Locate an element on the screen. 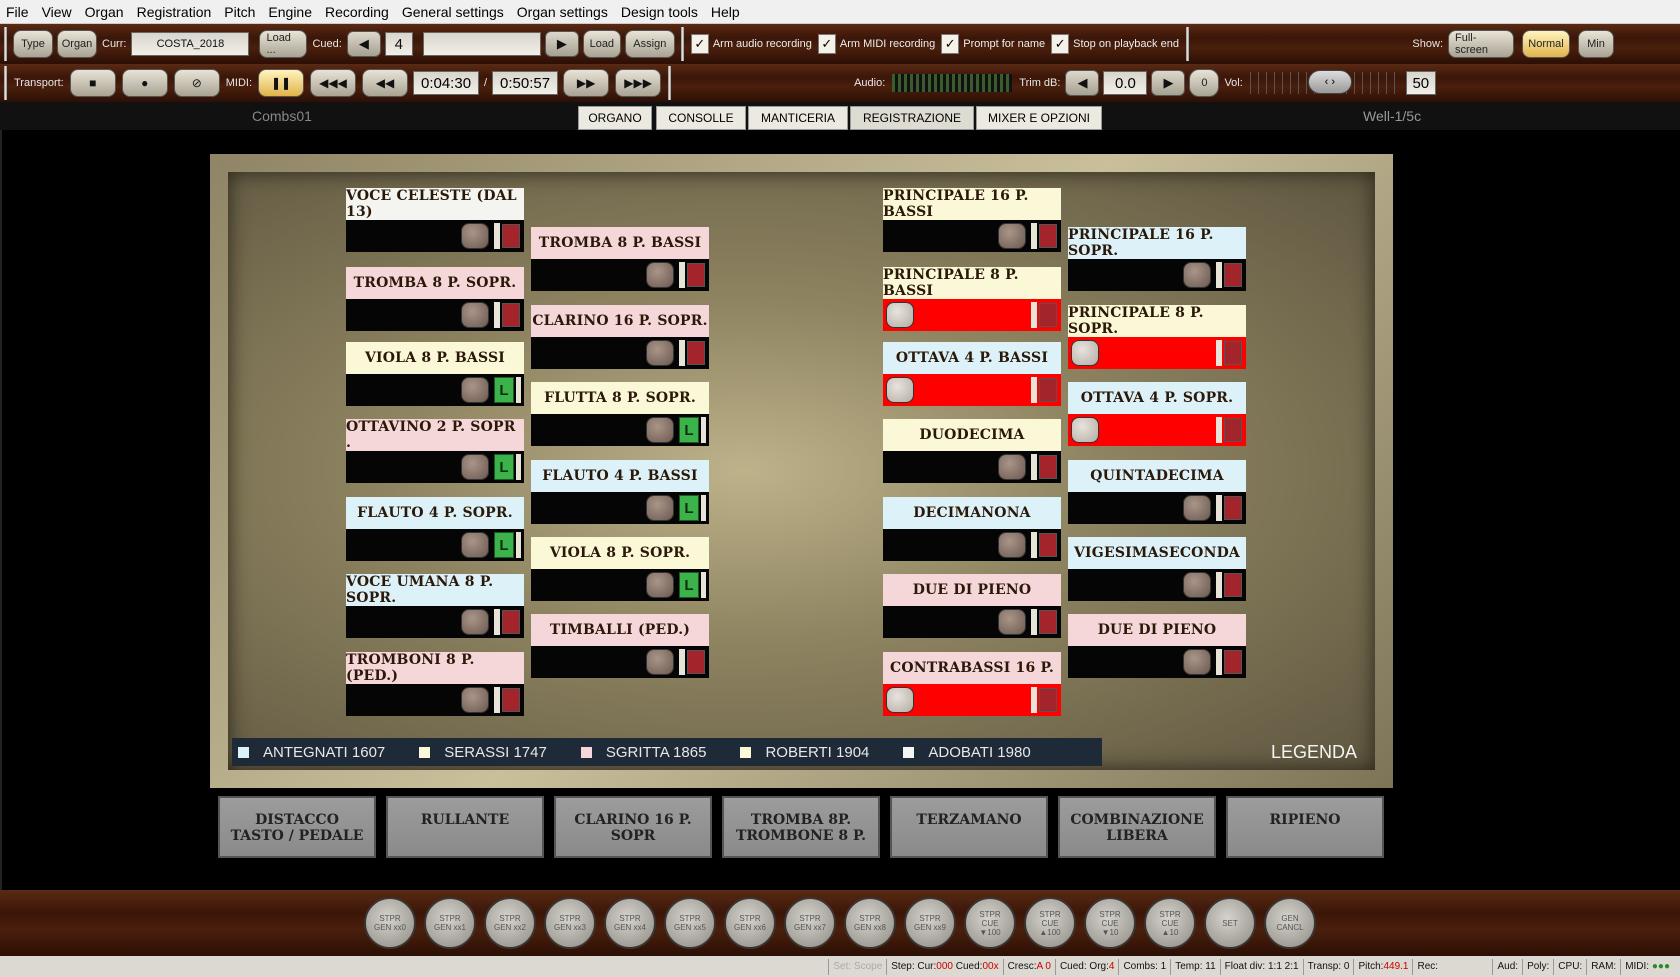  stop-contrabassi-16-p: CONTRABASSI 16 P. is located at coordinates (972, 684).